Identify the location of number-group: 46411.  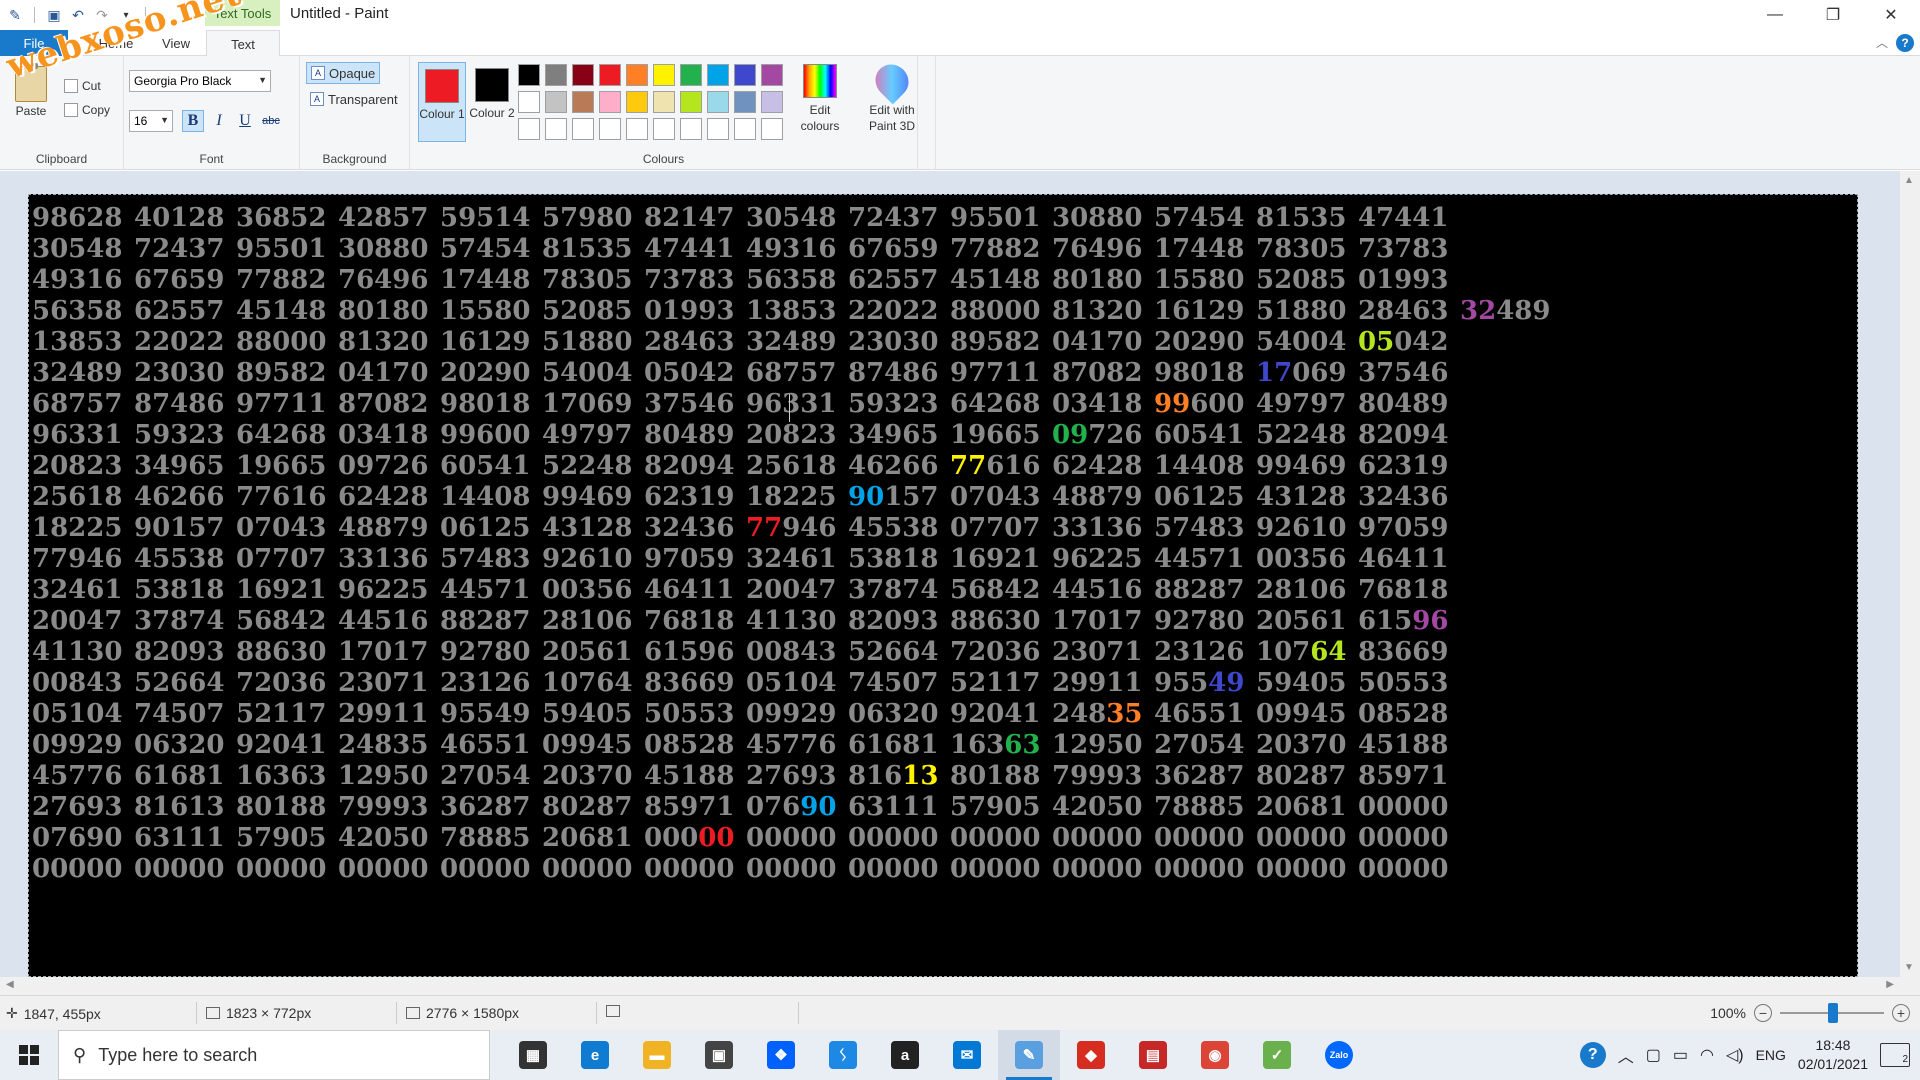
(1403, 559).